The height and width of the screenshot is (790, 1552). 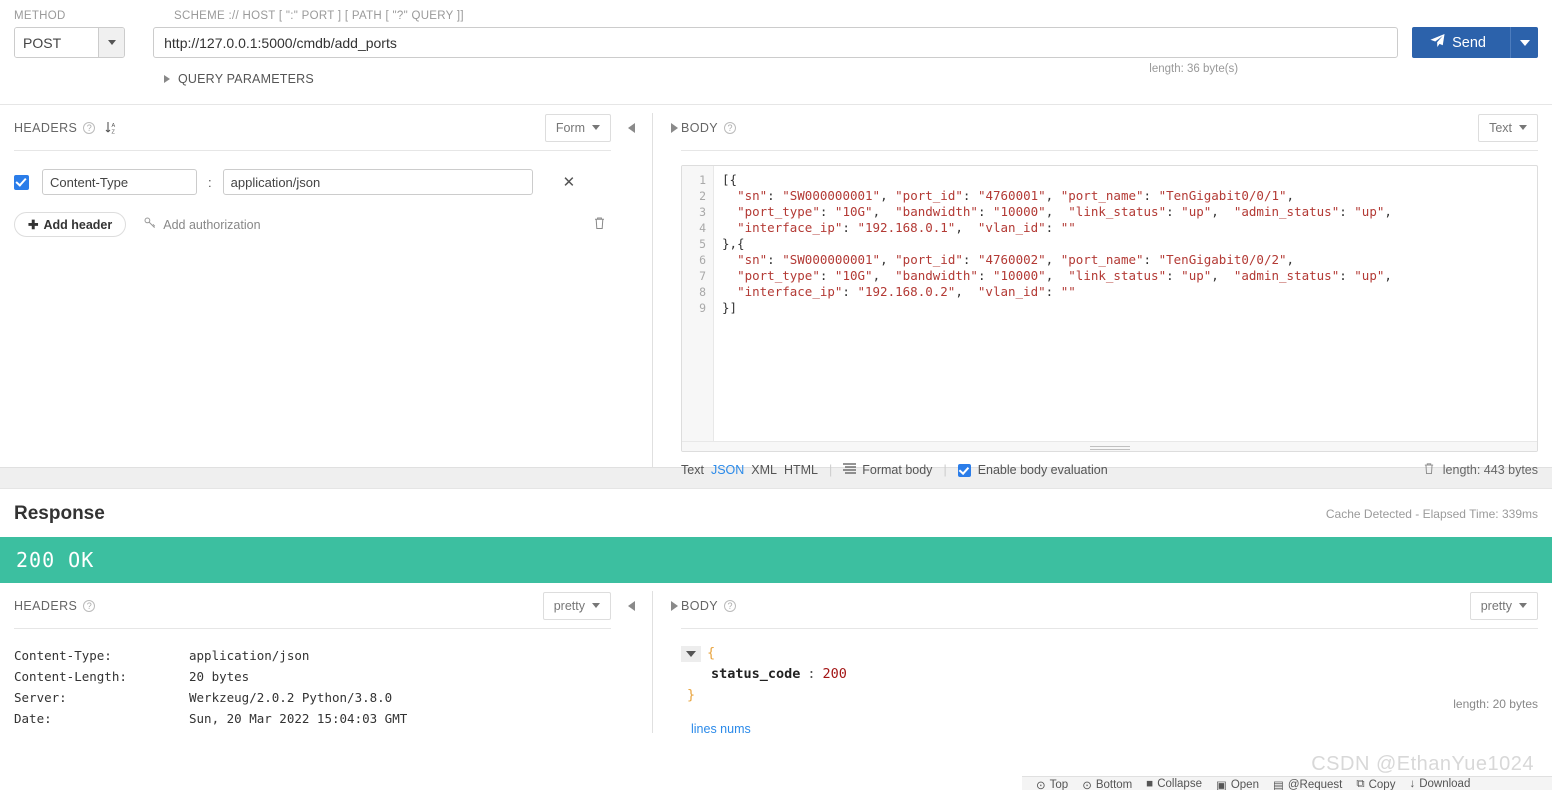 What do you see at coordinates (776, 560) in the screenshot?
I see `response-status-bar: 200 OK` at bounding box center [776, 560].